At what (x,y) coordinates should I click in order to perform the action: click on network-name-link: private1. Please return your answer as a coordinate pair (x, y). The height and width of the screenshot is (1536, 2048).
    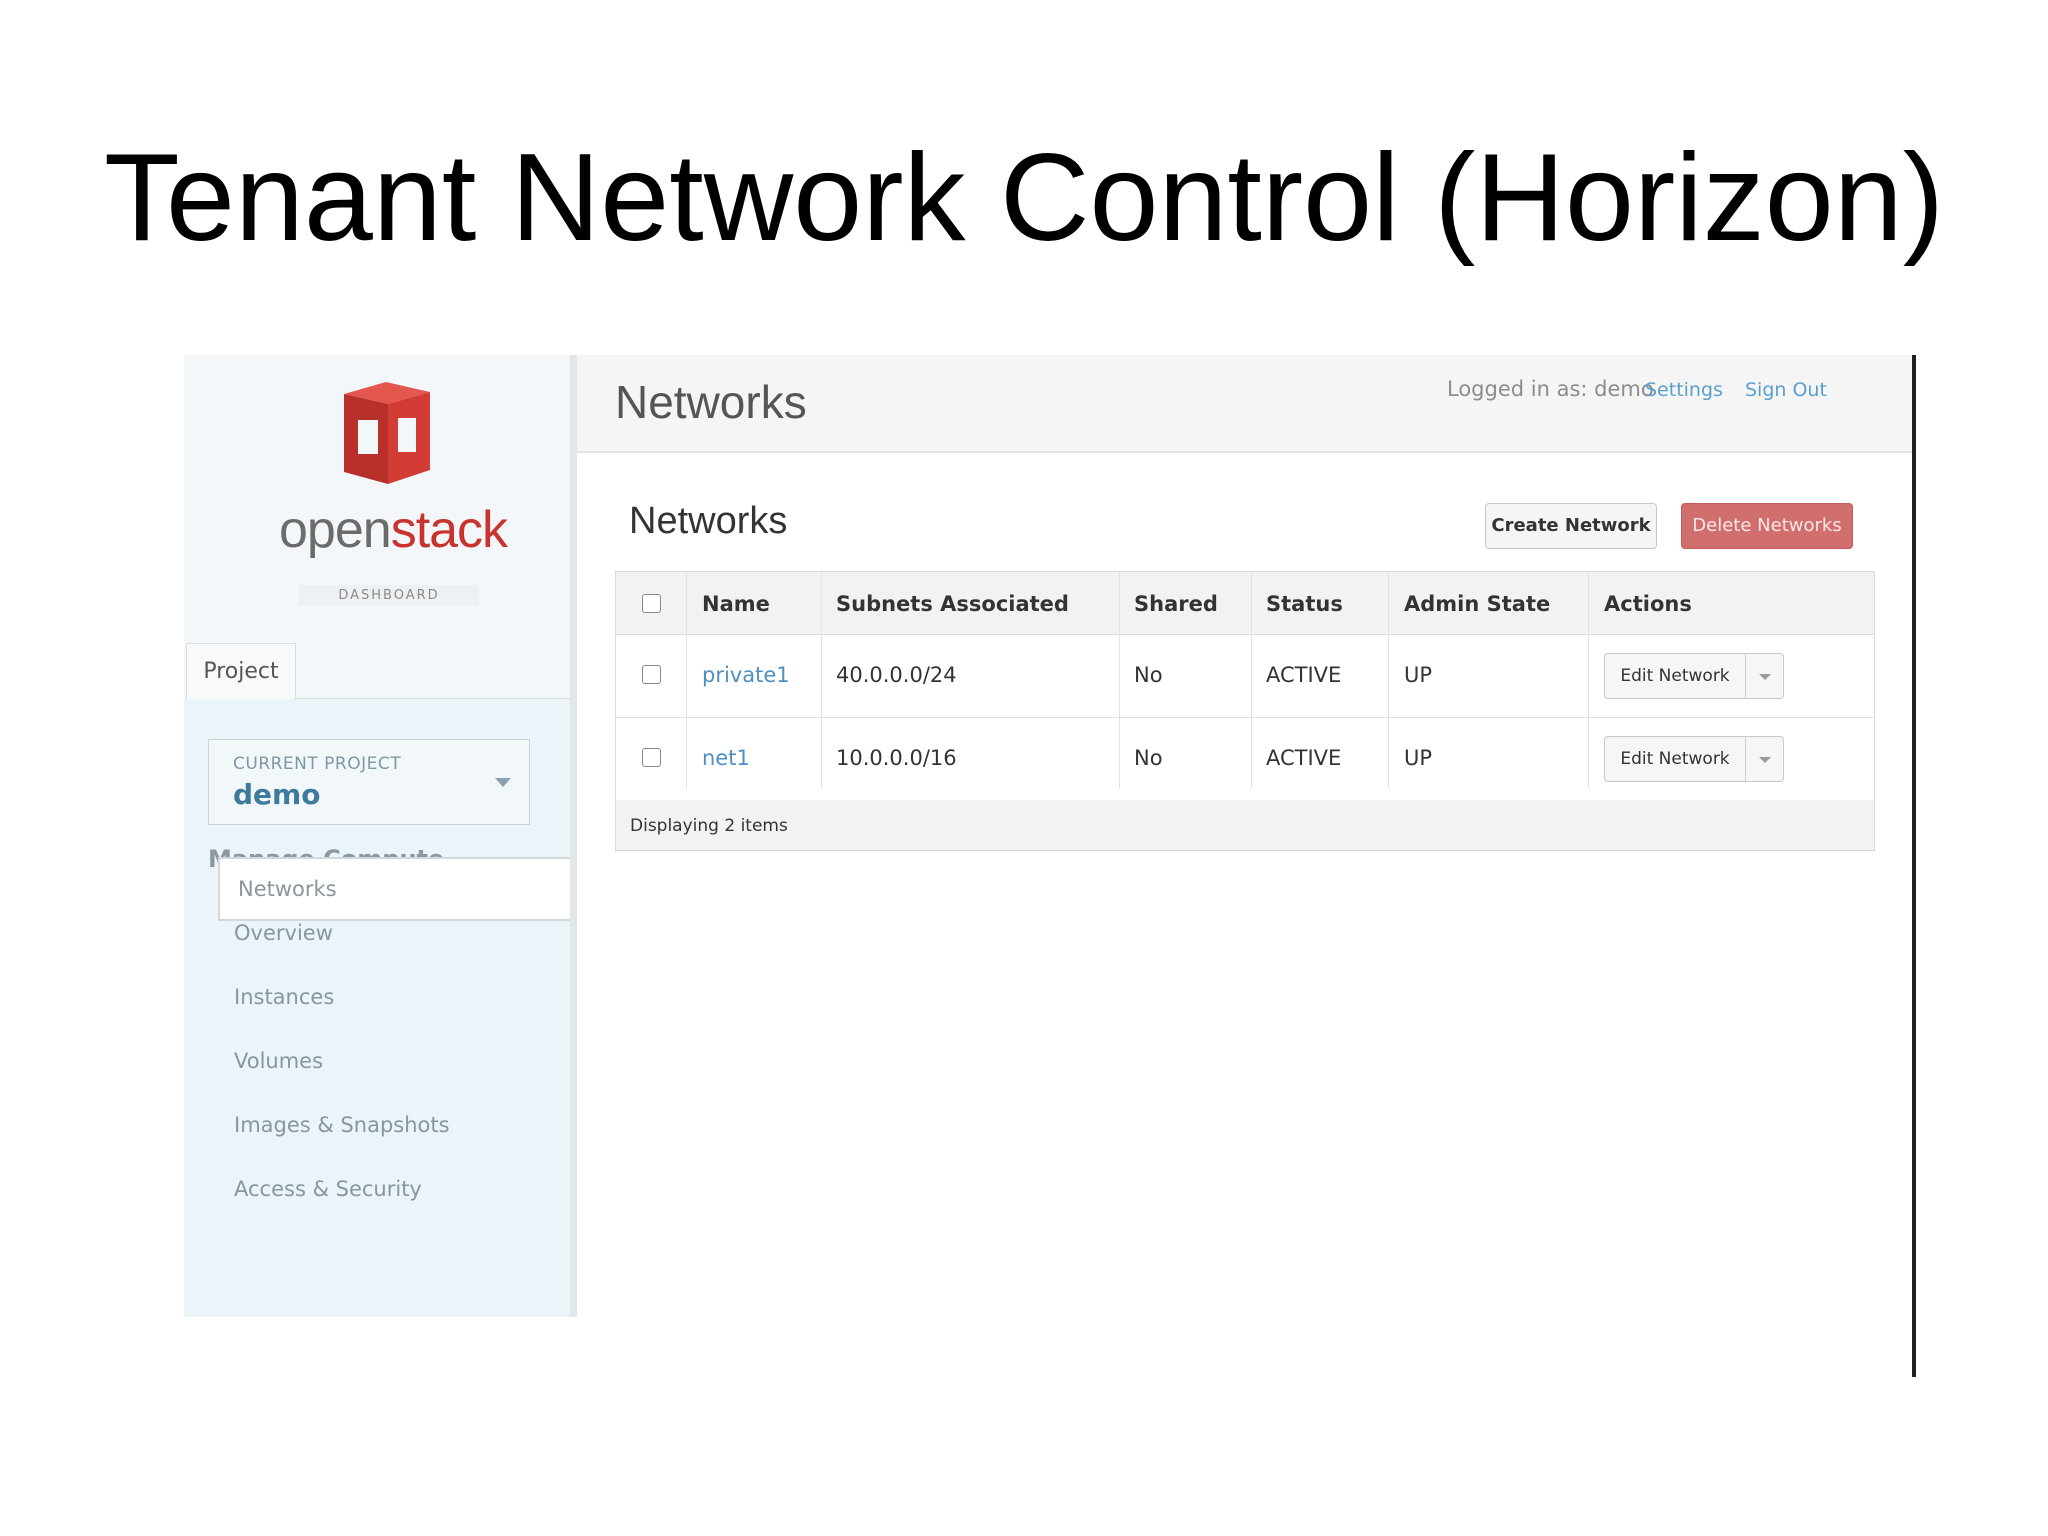
    Looking at the image, I should click on (746, 675).